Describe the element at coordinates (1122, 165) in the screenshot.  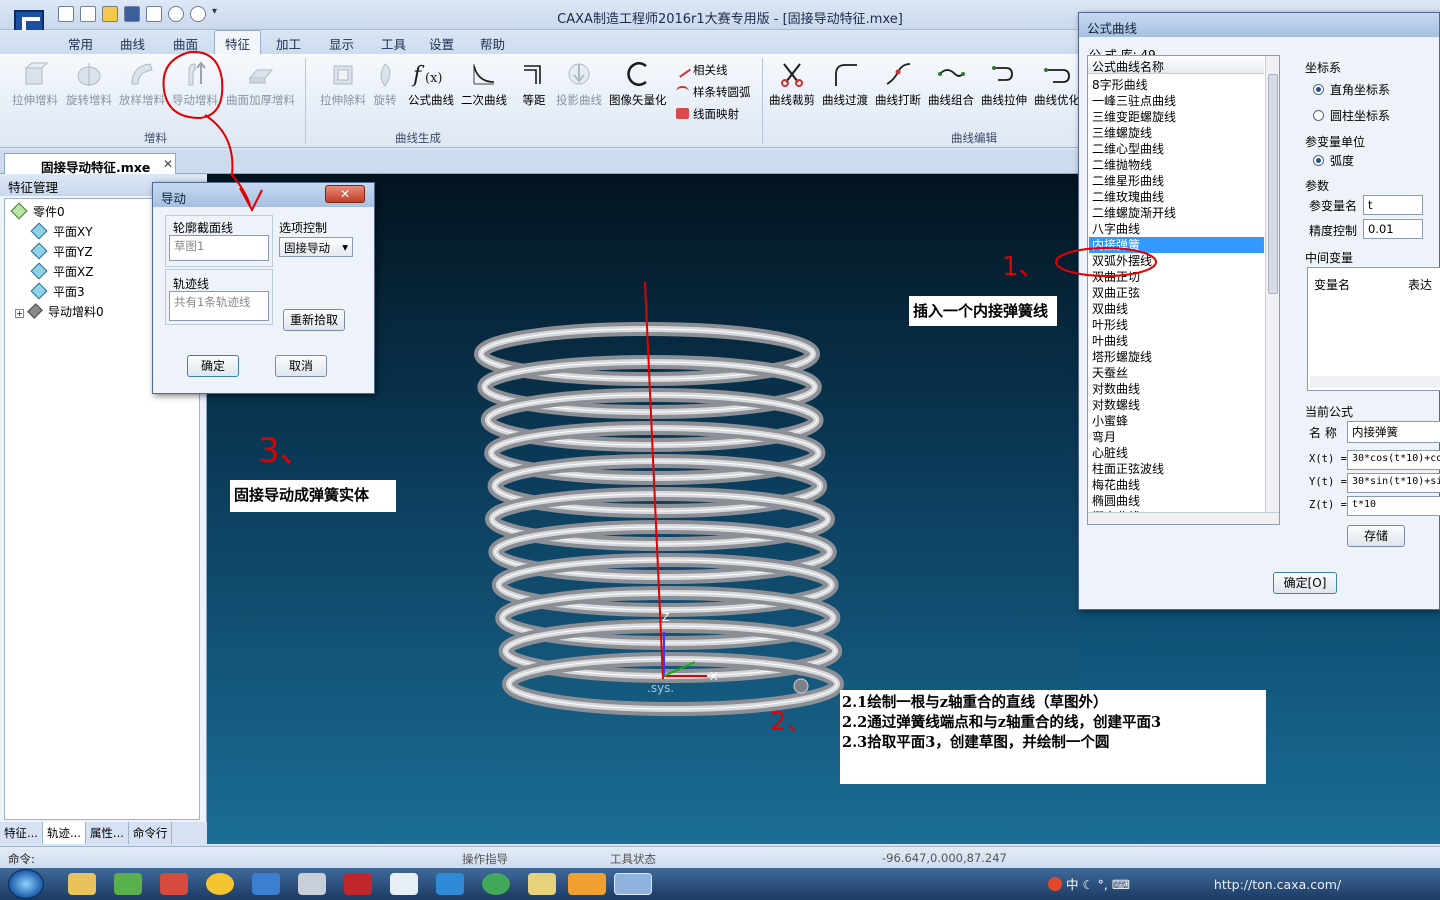
I see `formula-list-item: 二维抛物线` at that location.